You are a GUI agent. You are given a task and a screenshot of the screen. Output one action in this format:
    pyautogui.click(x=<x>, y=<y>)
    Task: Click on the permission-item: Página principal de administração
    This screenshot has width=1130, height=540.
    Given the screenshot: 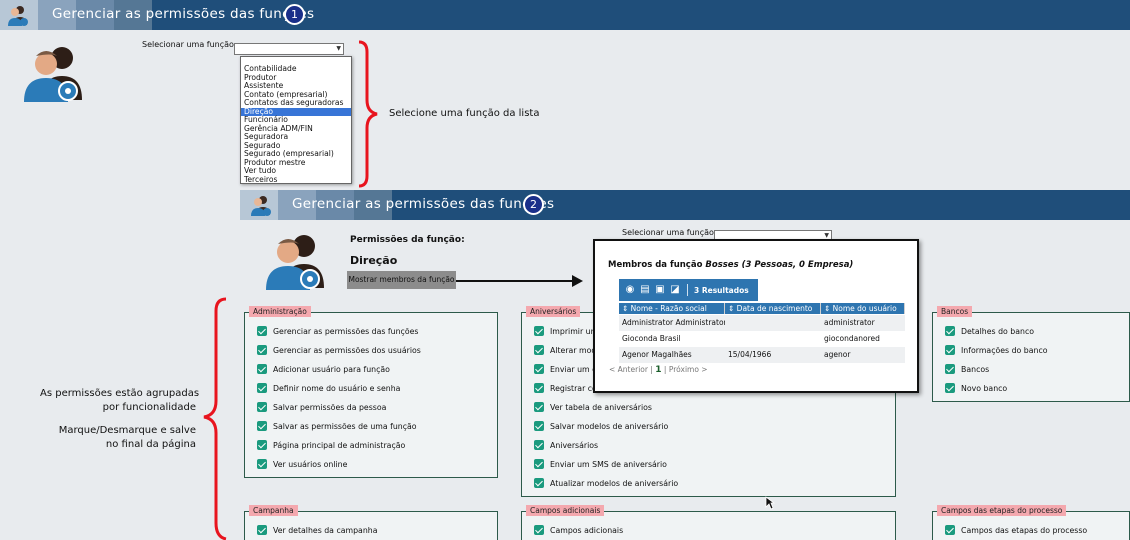 What is the action you would take?
    pyautogui.click(x=331, y=445)
    